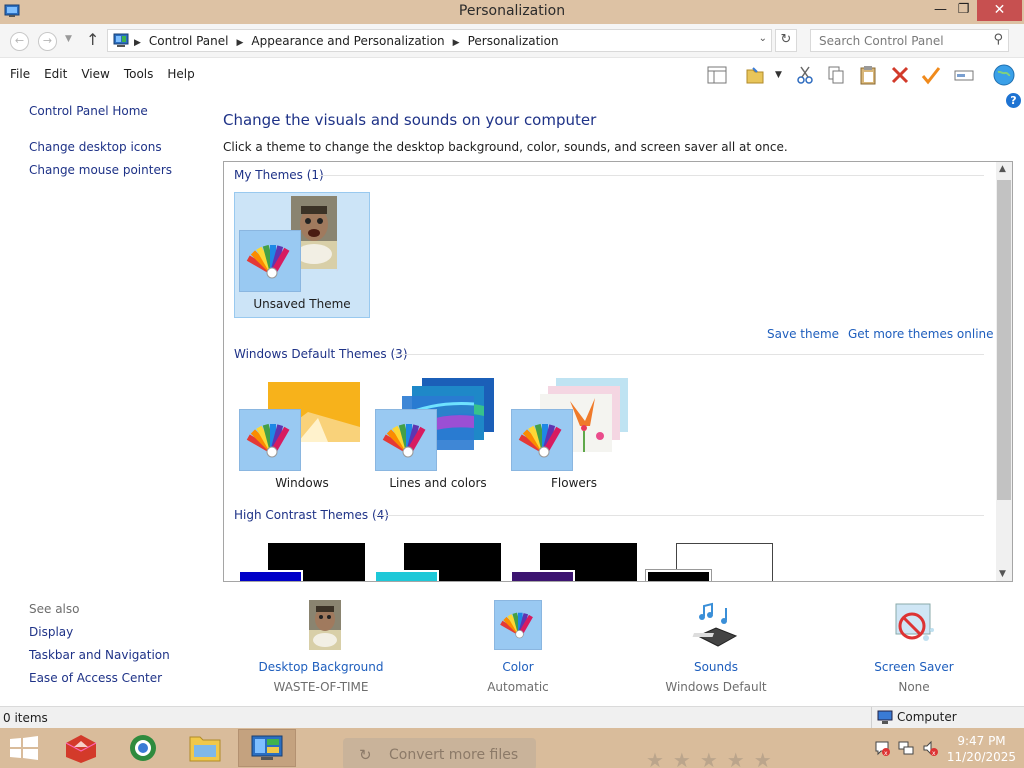 This screenshot has height=768, width=1024. I want to click on rename-icon, so click(964, 75).